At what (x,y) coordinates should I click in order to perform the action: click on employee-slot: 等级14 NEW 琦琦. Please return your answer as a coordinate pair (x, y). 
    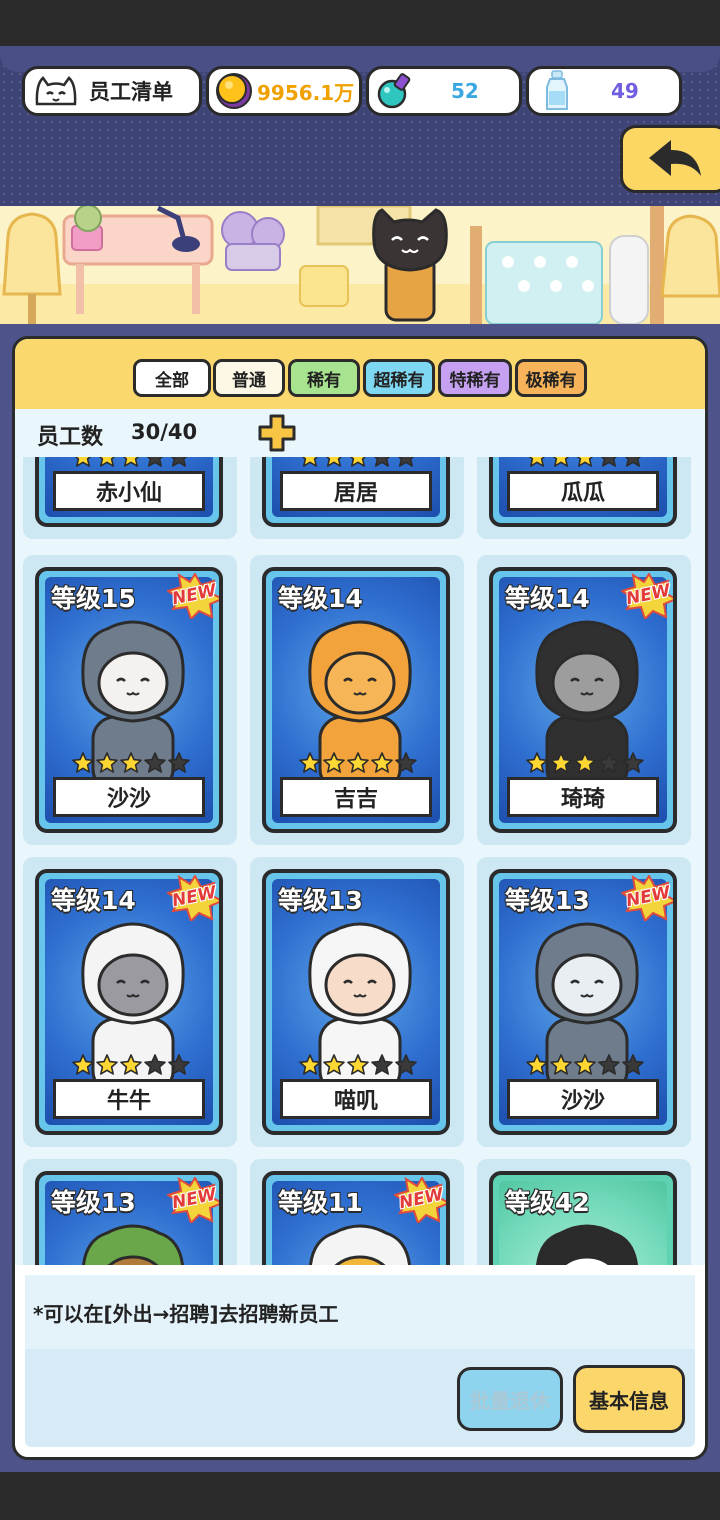
    Looking at the image, I should click on (584, 700).